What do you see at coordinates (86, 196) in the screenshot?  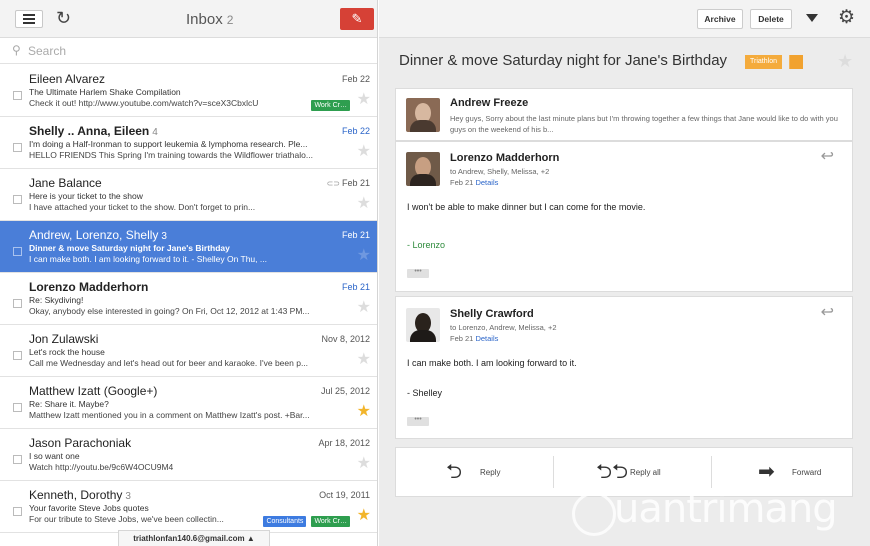 I see `message-subject: Here is your ticket to the show` at bounding box center [86, 196].